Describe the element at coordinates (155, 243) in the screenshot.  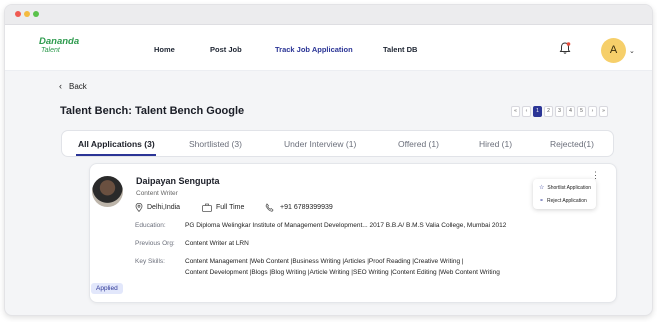
I see `previous-org-label: Previous Org:` at that location.